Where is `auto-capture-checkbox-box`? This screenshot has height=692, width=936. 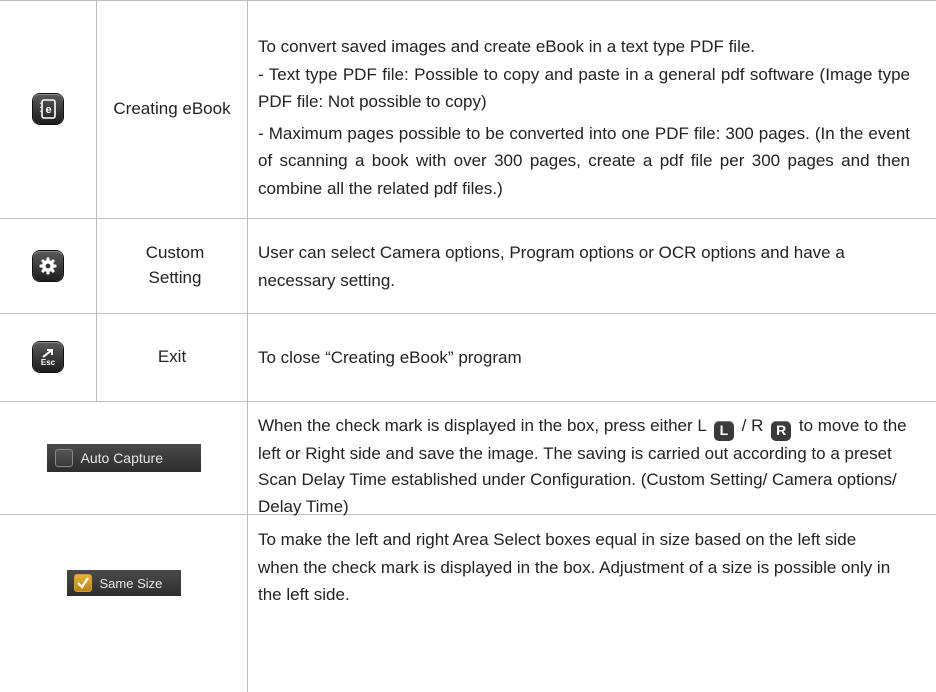 auto-capture-checkbox-box is located at coordinates (63, 457).